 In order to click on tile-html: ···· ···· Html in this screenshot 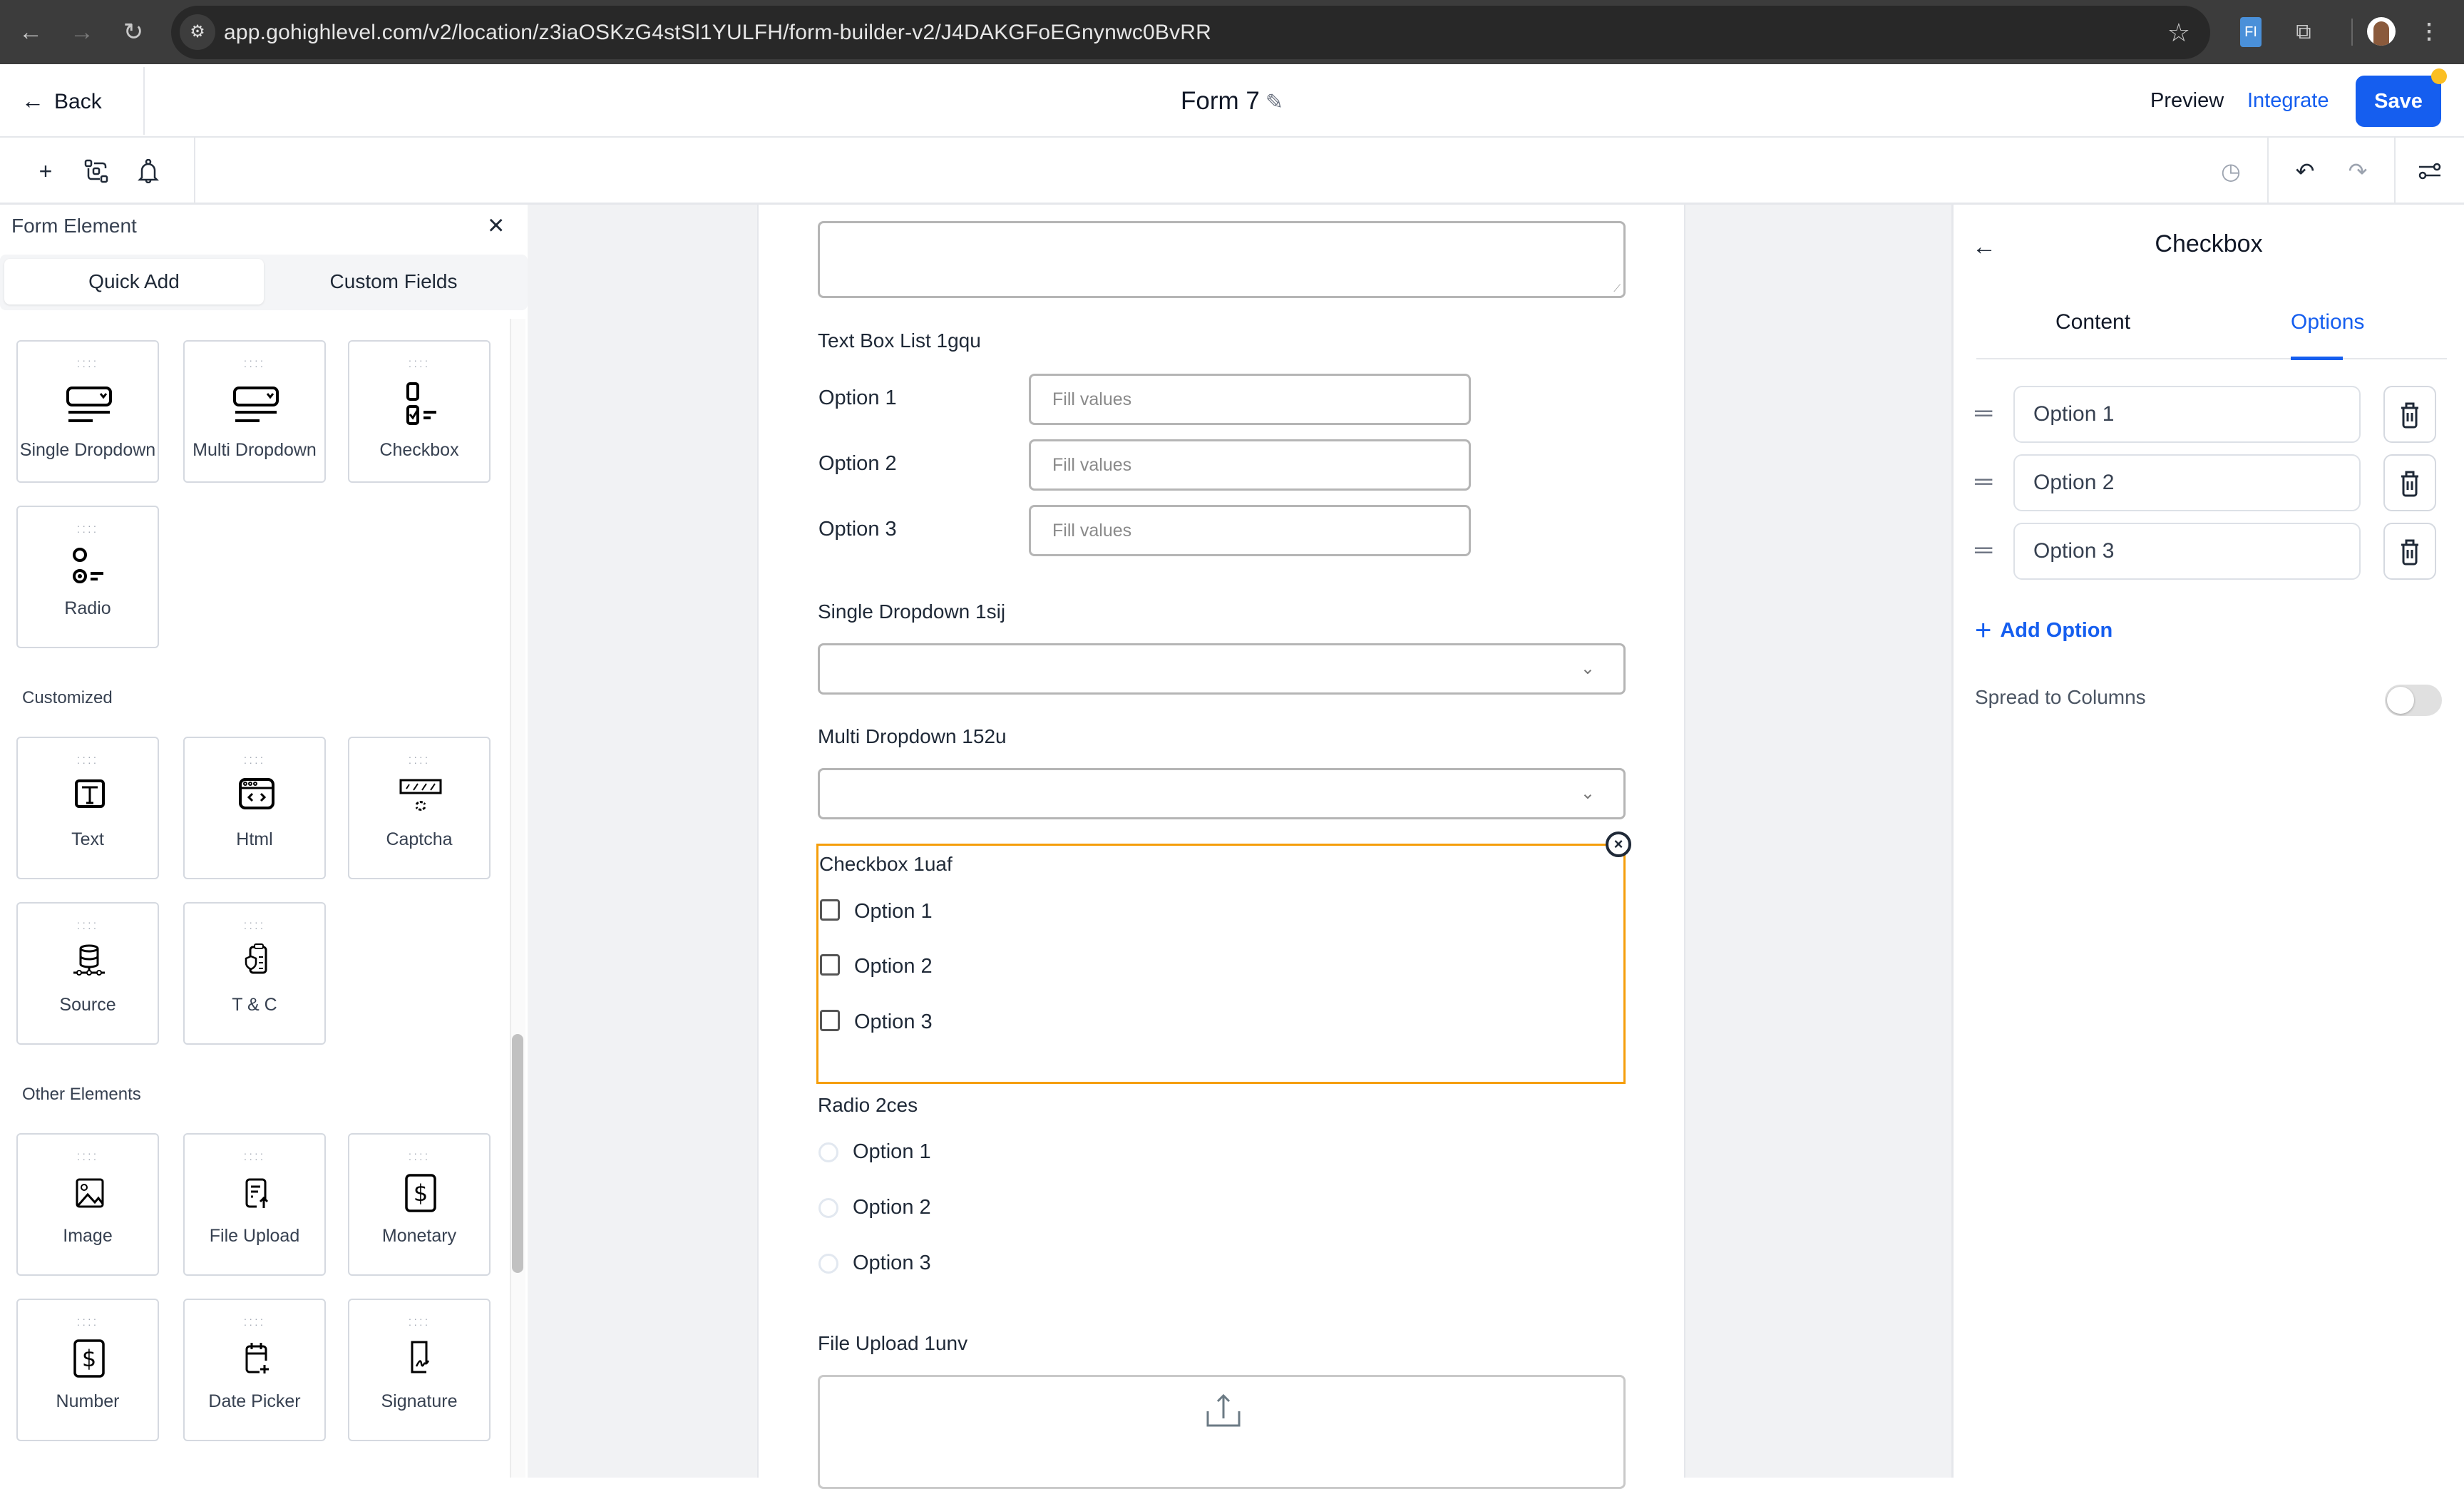, I will do `click(254, 808)`.